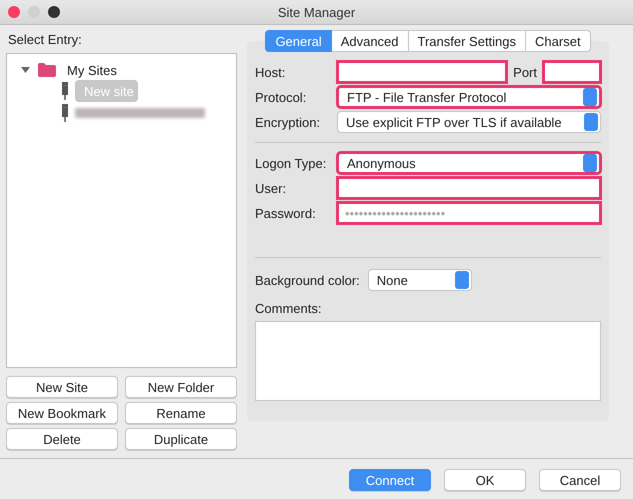  I want to click on background-color-label: Background color:, so click(307, 280).